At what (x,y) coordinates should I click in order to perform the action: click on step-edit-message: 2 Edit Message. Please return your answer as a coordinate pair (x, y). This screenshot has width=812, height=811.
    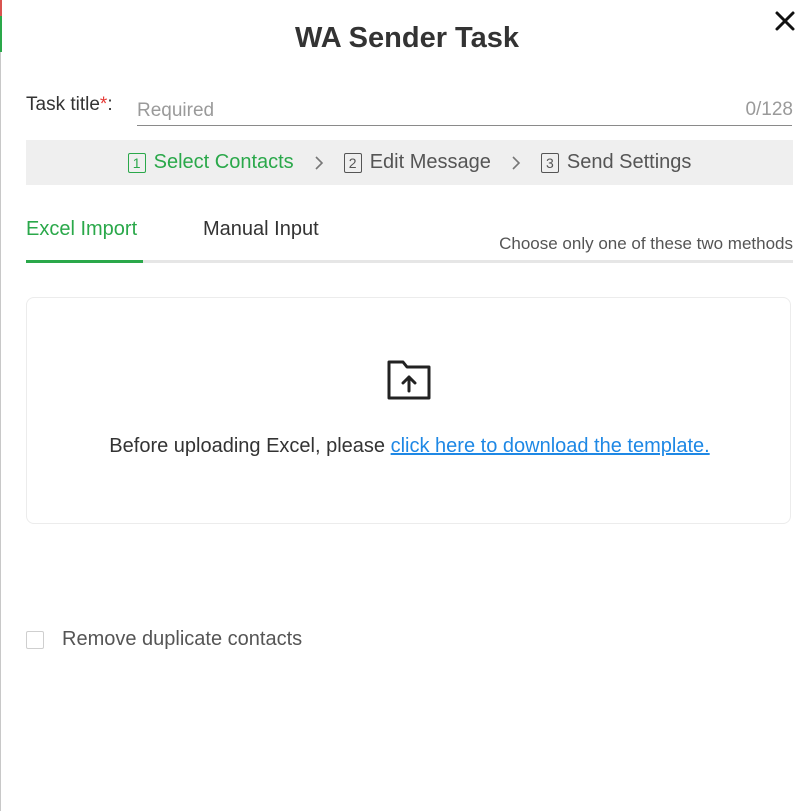
    Looking at the image, I should click on (417, 162).